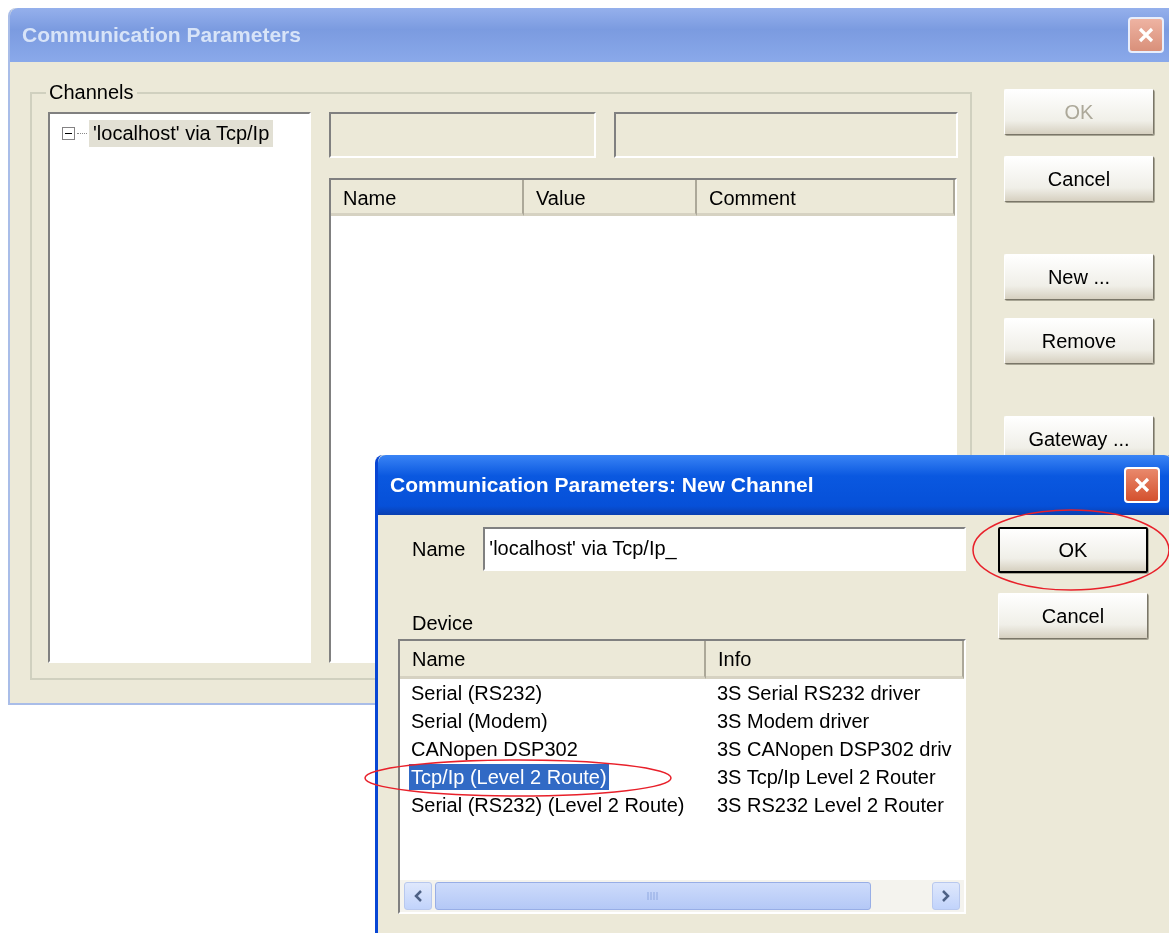  Describe the element at coordinates (830, 804) in the screenshot. I see `device-info: 3S RS232 Level 2 Router` at that location.